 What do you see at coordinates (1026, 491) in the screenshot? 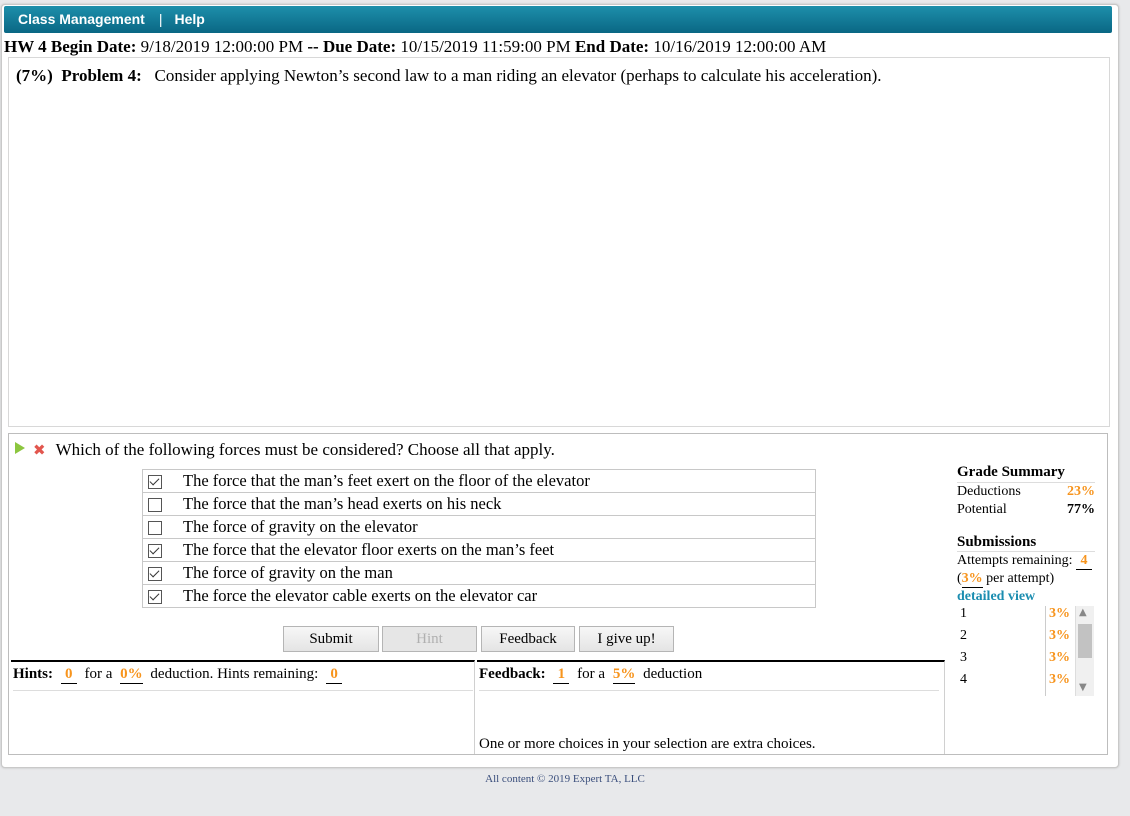
I see `grade-summary: Grade Summary Deductions 23% Potential 77%` at bounding box center [1026, 491].